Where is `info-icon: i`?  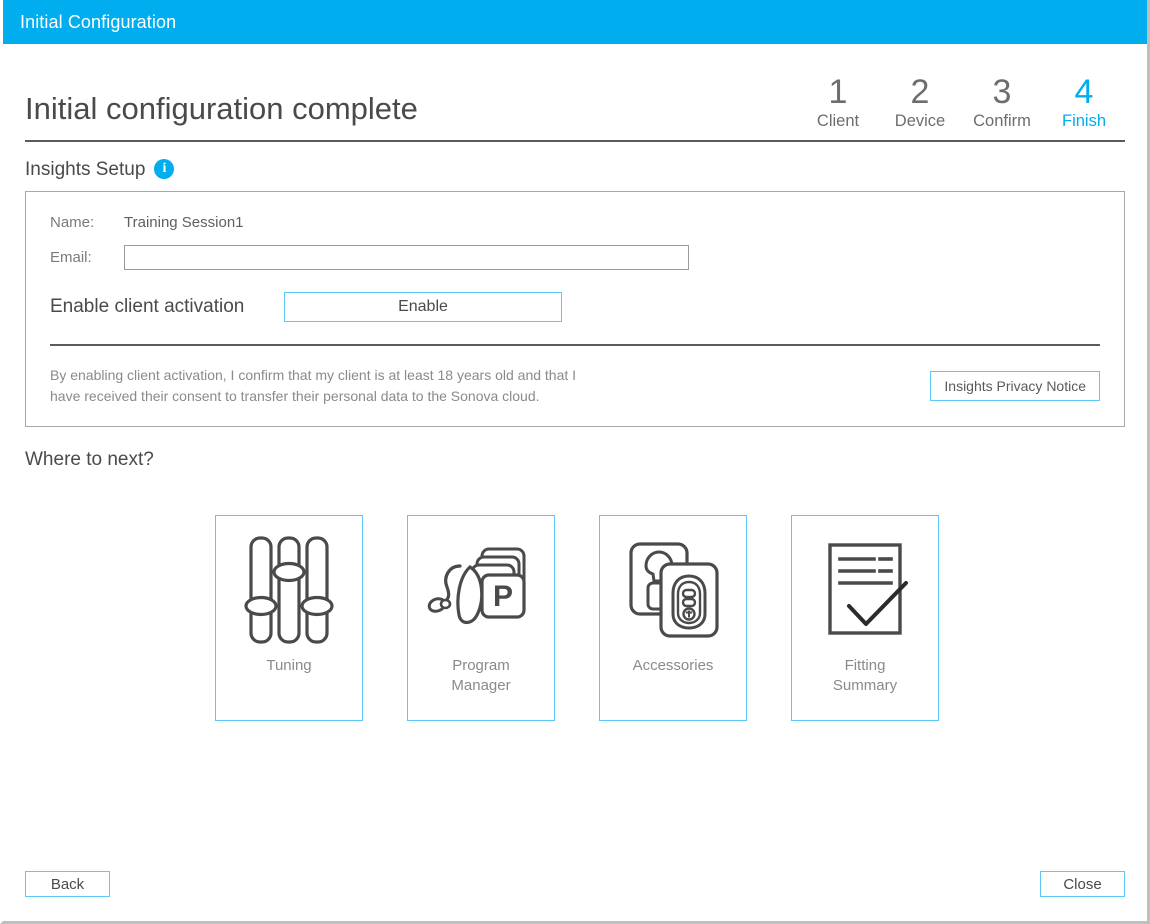
info-icon: i is located at coordinates (164, 169).